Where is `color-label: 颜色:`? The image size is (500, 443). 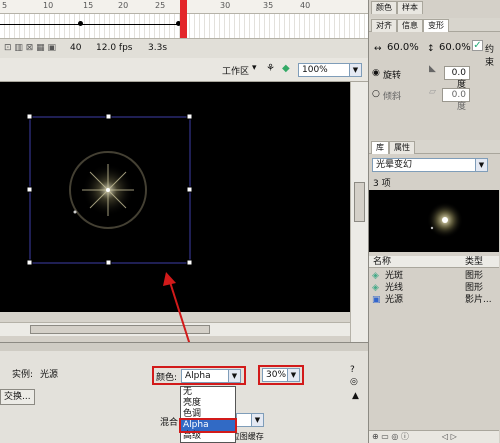 color-label: 颜色: is located at coordinates (167, 378).